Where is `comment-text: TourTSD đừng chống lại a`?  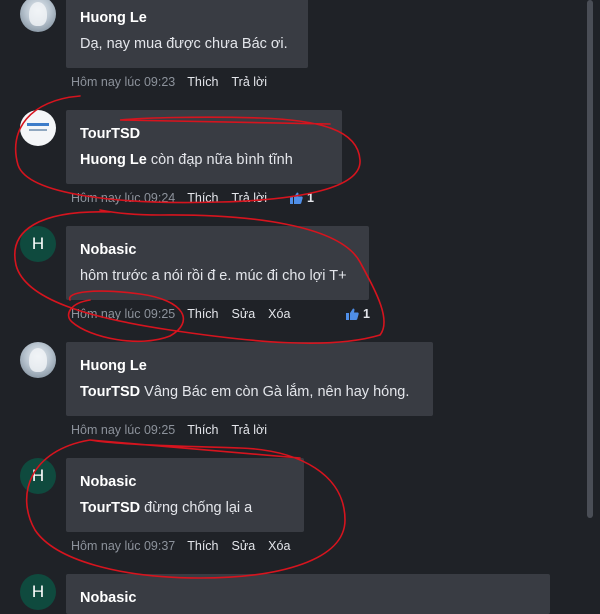 comment-text: TourTSD đừng chống lại a is located at coordinates (166, 508).